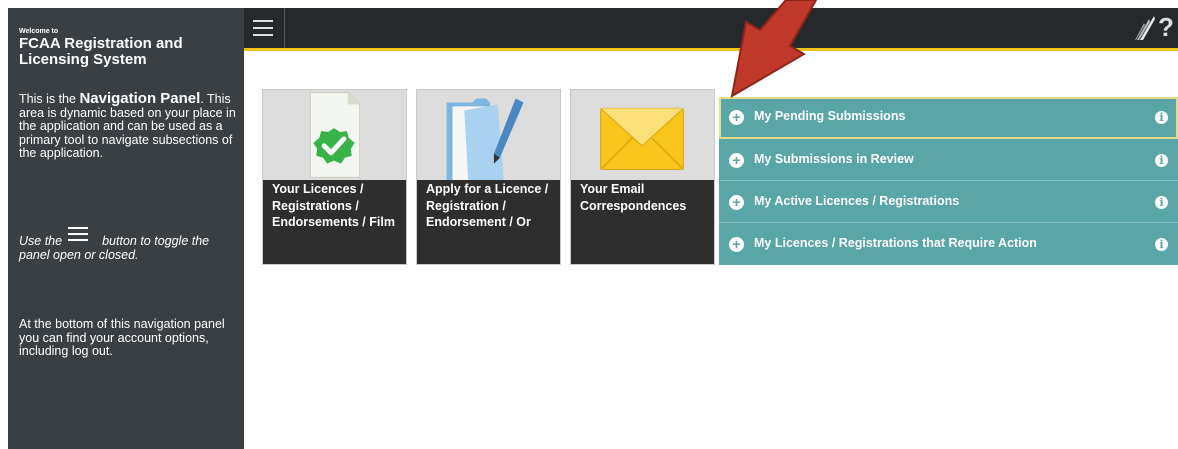 The width and height of the screenshot is (1178, 449). I want to click on accordion-active-licences: + My Active Licences / Registrations i, so click(948, 202).